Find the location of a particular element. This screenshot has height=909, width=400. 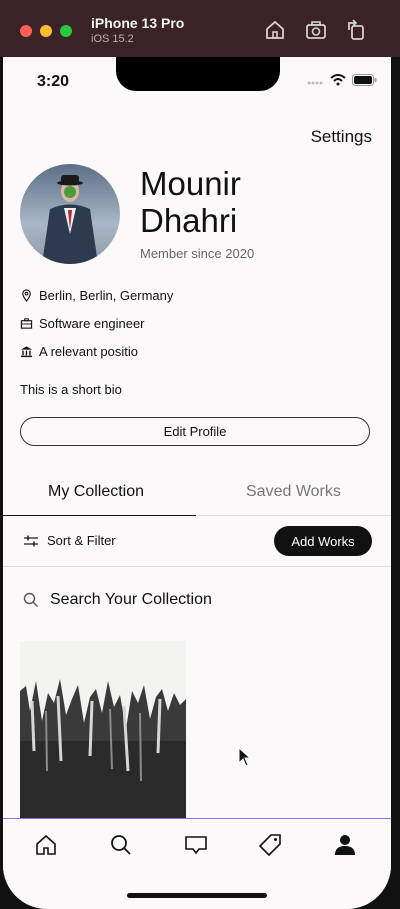

mouse-cursor-icon is located at coordinates (245, 757).